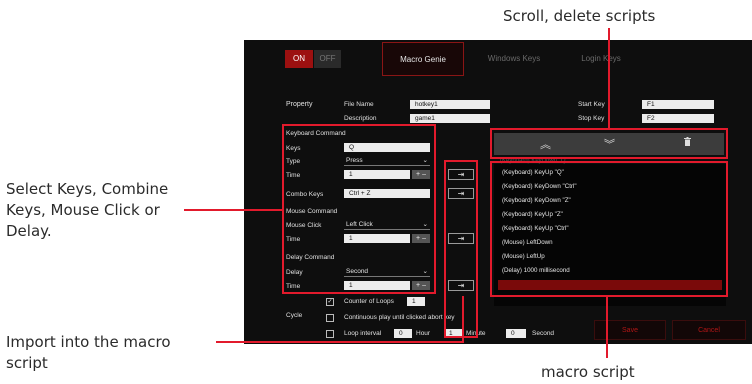 The height and width of the screenshot is (384, 752). Describe the element at coordinates (709, 330) in the screenshot. I see `cancel-button: Cancel` at that location.